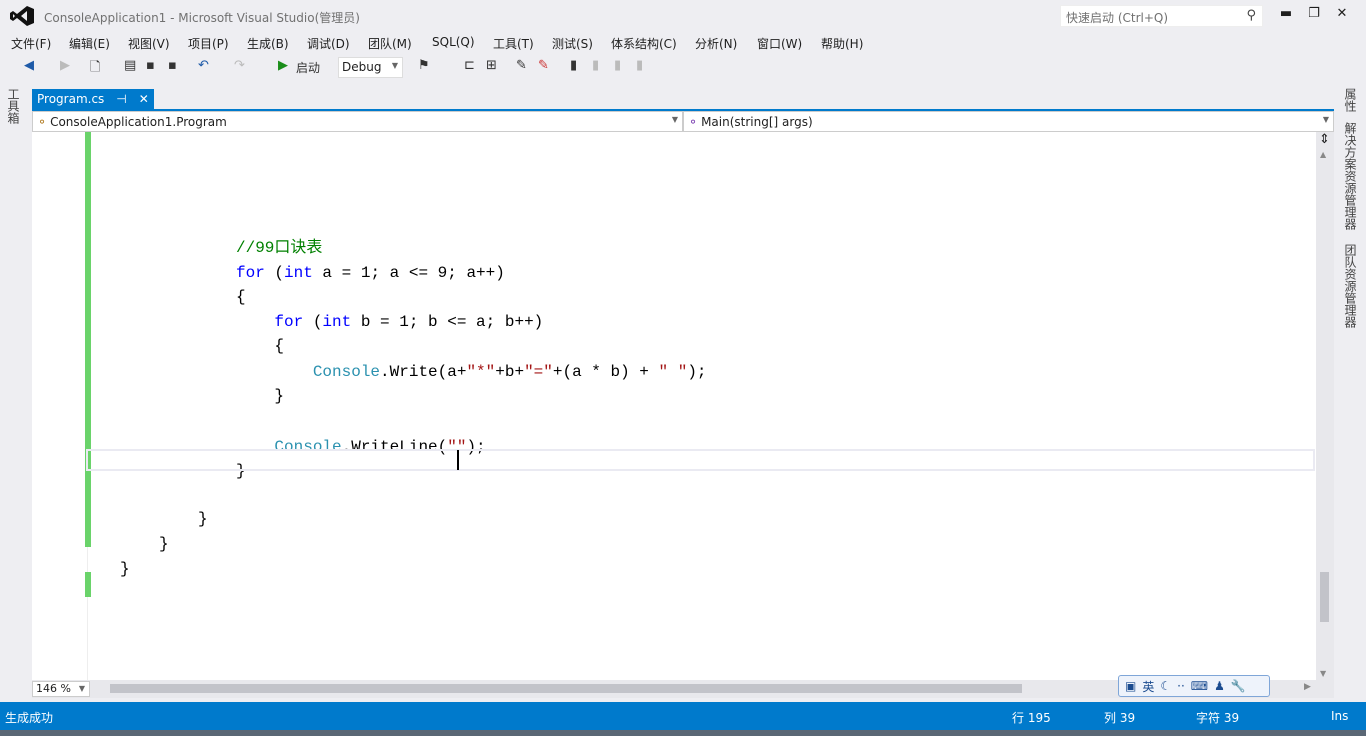  What do you see at coordinates (308, 67) in the screenshot?
I see `start-button: 启动` at bounding box center [308, 67].